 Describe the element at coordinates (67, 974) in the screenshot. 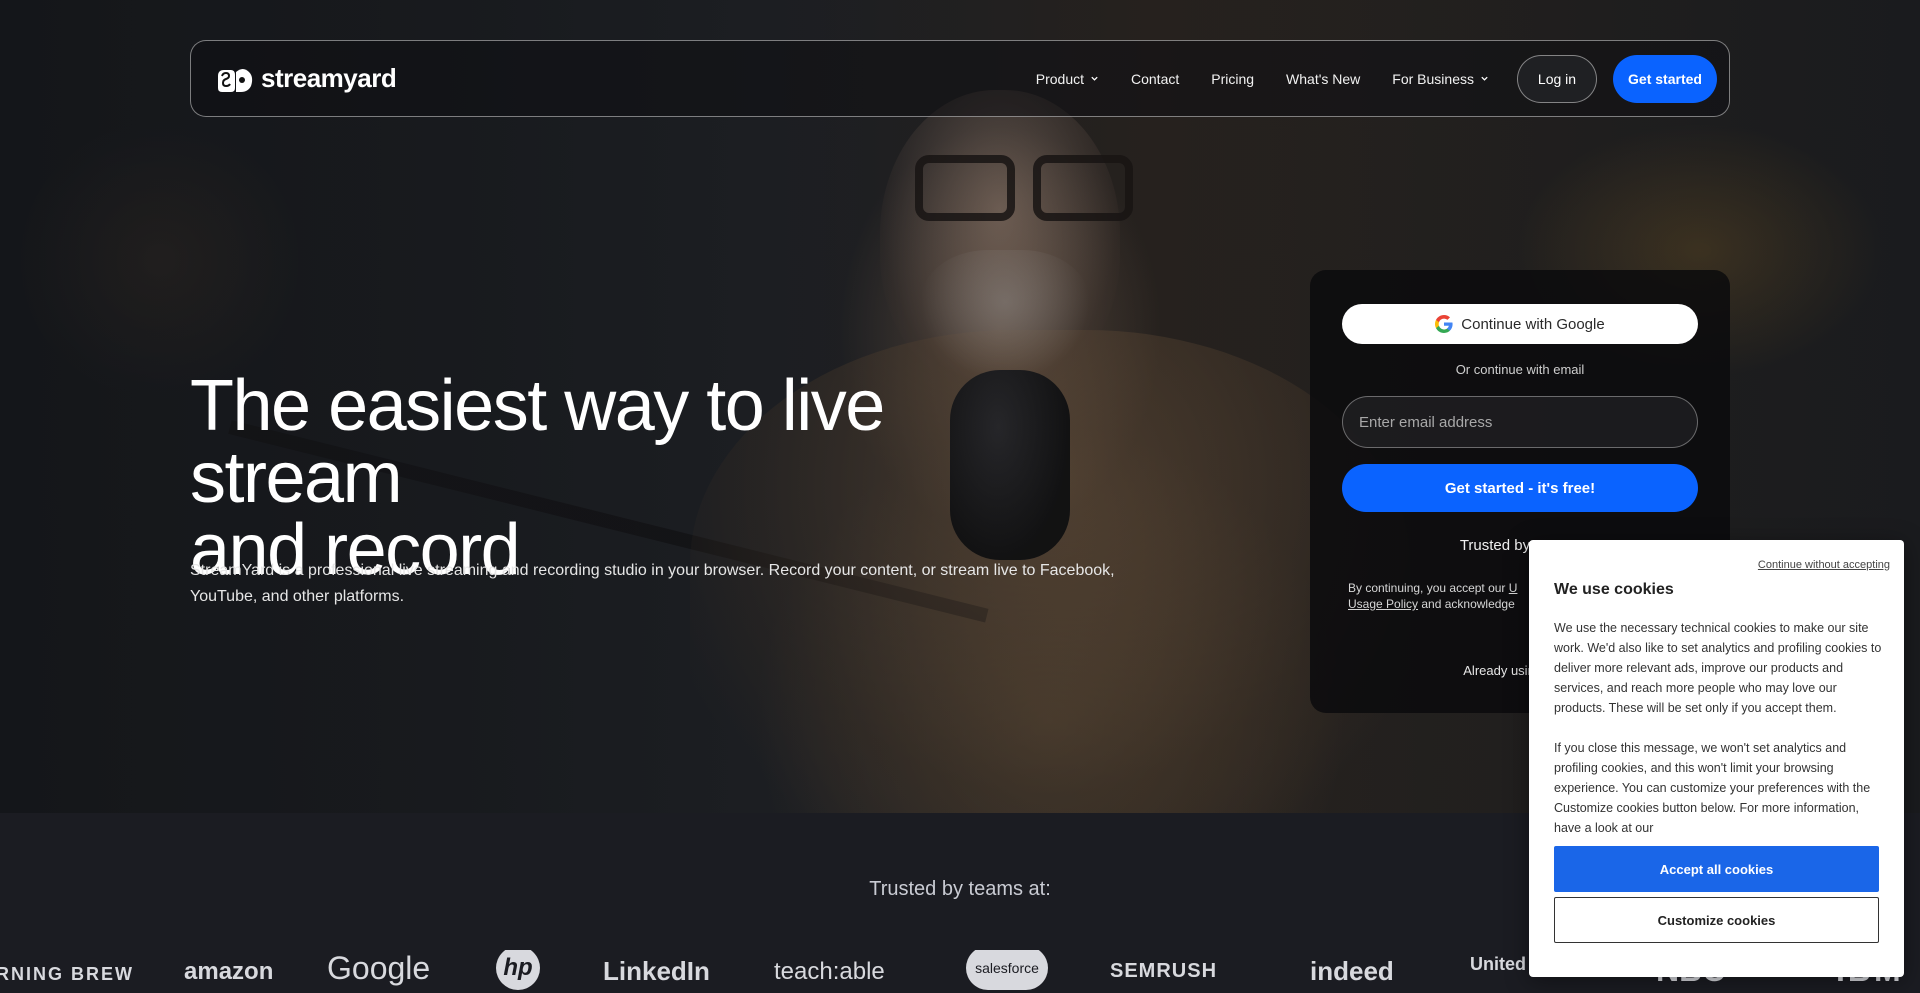

I see `morning-brew-logo: RNING BREW` at that location.